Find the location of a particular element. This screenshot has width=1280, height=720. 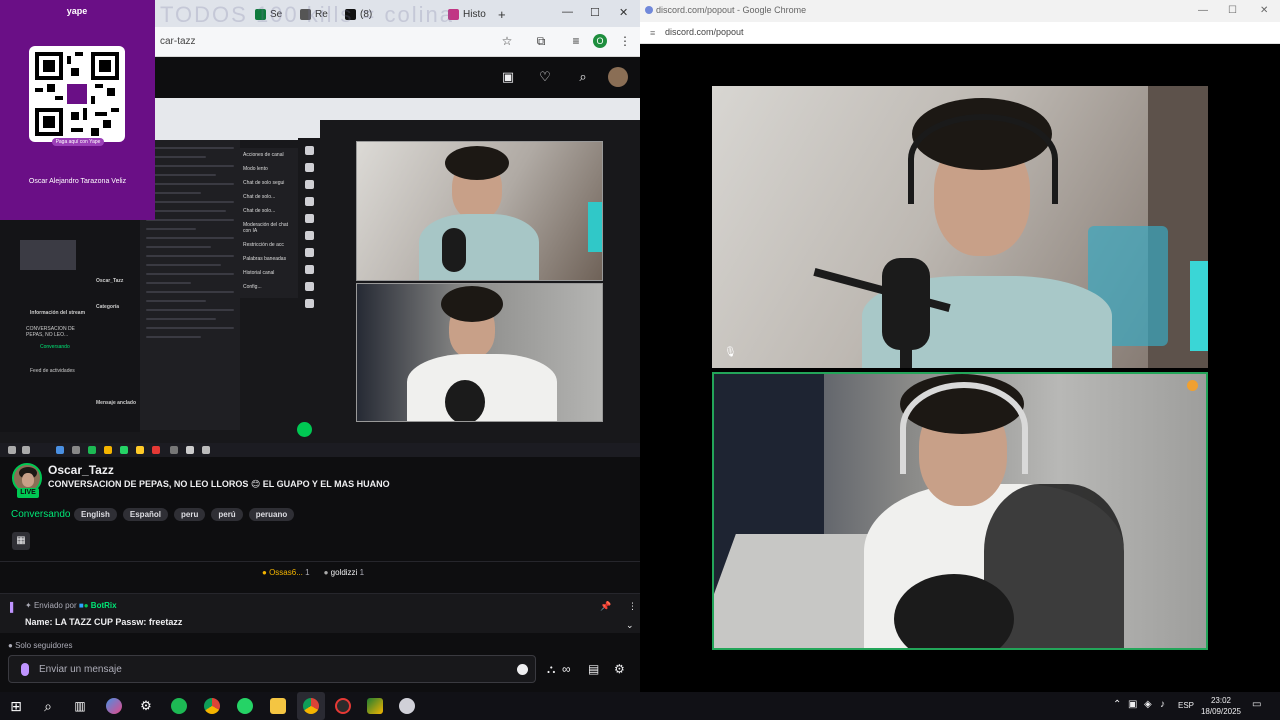

discord-webcam-tile-bottom is located at coordinates (960, 511).